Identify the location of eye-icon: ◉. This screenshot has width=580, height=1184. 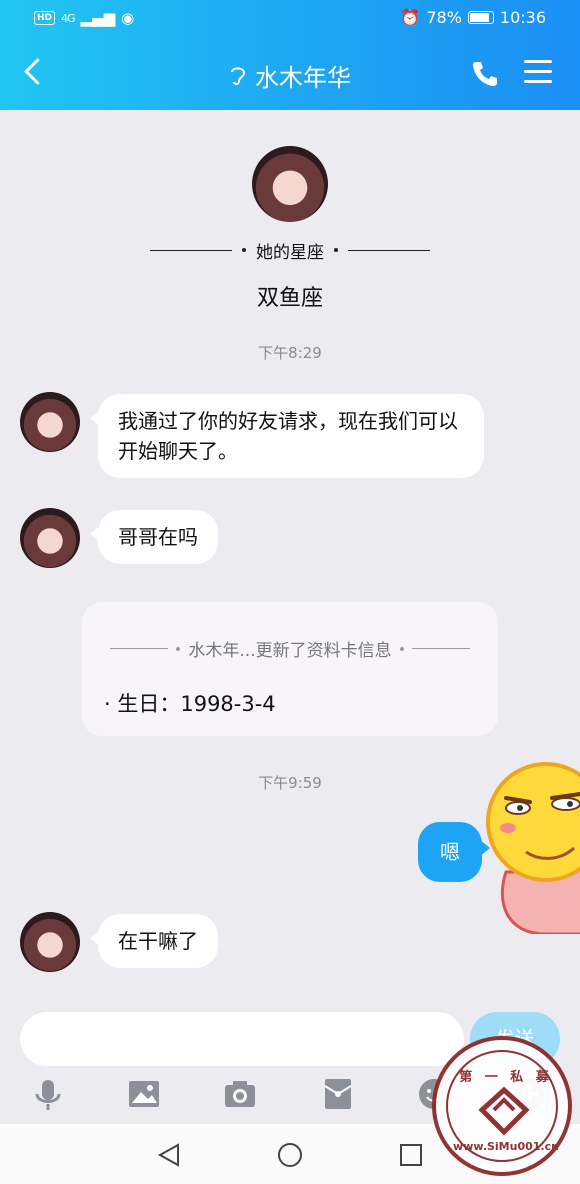
(128, 18).